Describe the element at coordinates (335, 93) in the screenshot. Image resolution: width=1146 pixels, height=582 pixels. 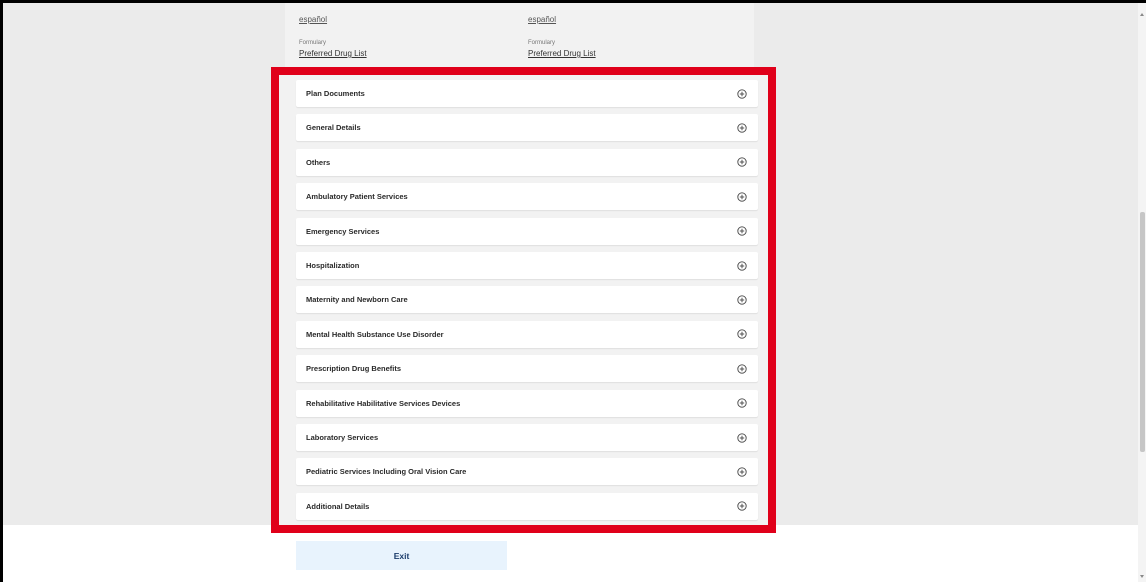
I see `accordion-label: Plan Documents` at that location.